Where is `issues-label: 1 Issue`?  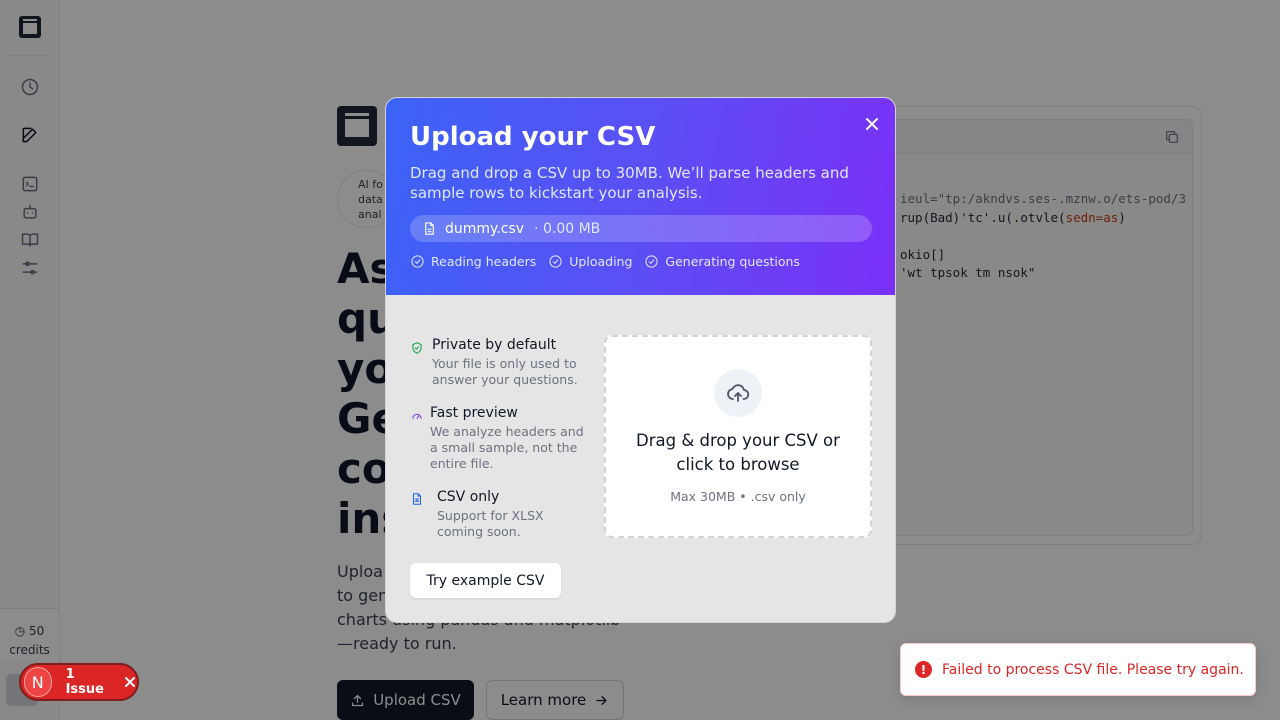
issues-label: 1 Issue is located at coordinates (84, 682).